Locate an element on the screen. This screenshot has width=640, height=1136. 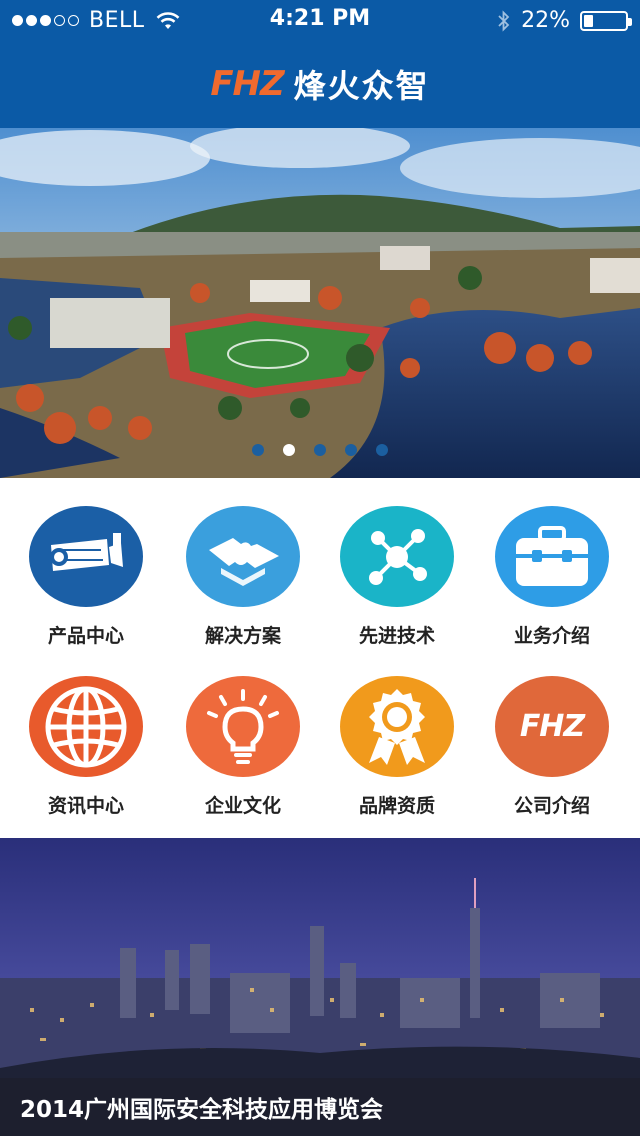
award-icon is located at coordinates (397, 726).